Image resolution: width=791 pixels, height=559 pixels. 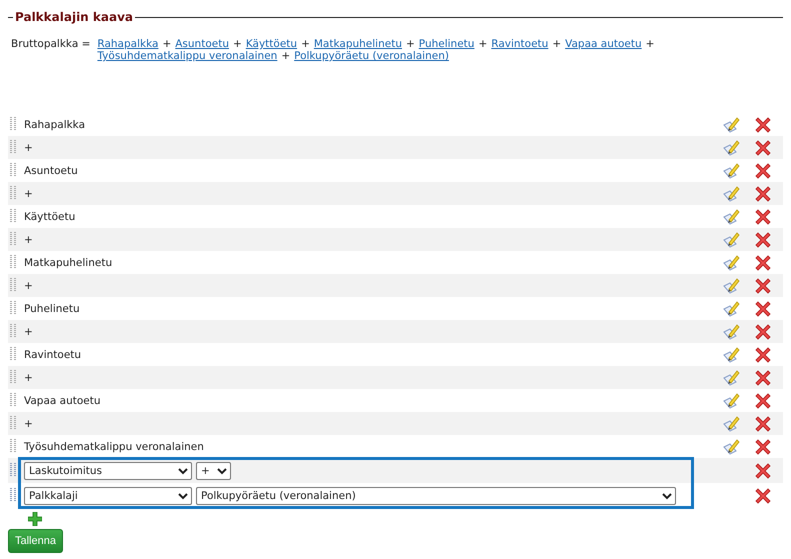 I want to click on formula-link: Työsuhdematkalippu veronalainen, so click(x=187, y=56).